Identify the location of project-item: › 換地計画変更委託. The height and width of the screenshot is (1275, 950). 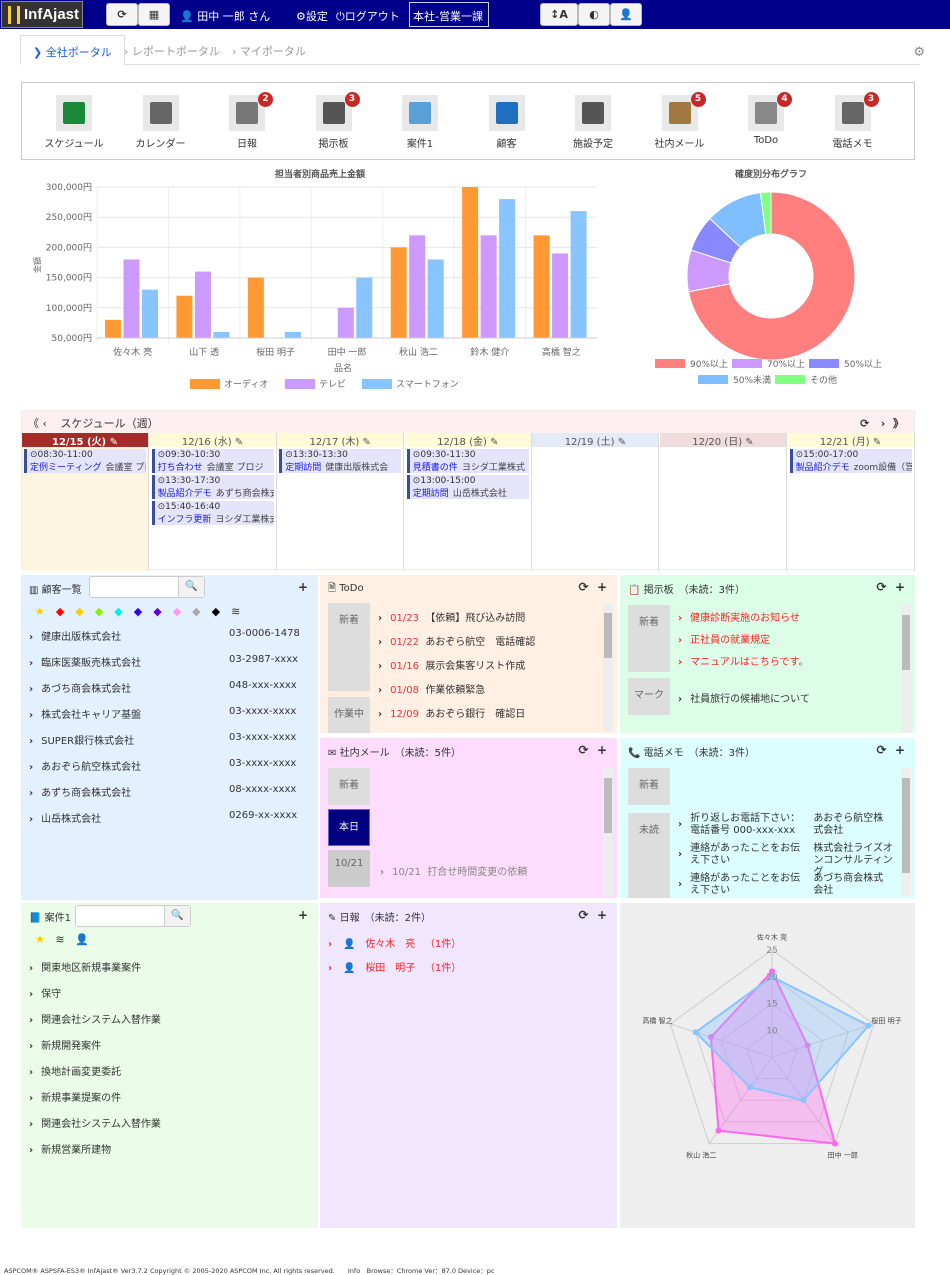
(75, 1070).